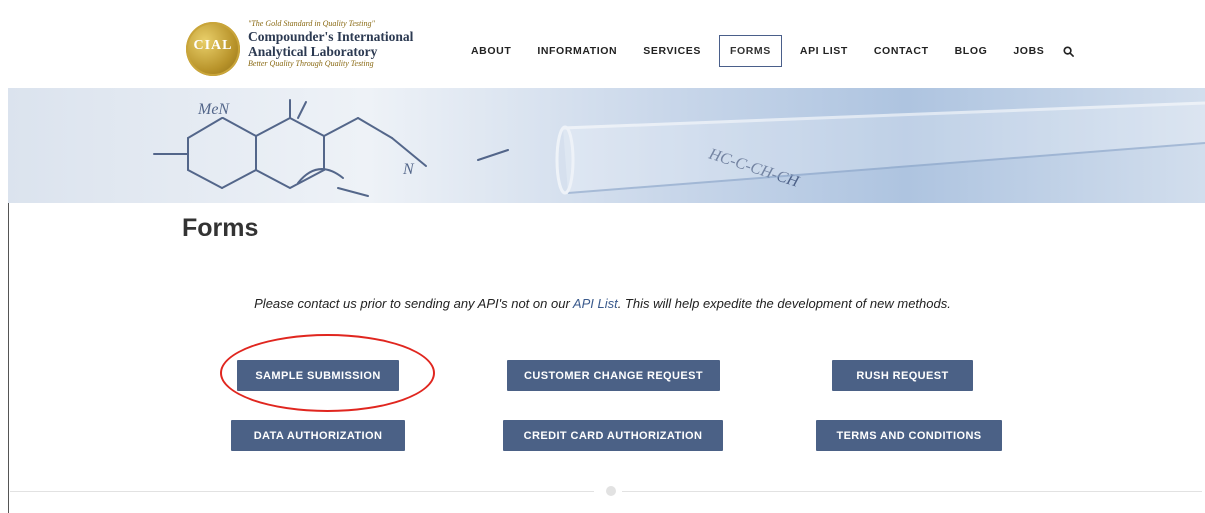  I want to click on terms-and-conditions-button: TERMS AND CONDITIONS, so click(909, 435).